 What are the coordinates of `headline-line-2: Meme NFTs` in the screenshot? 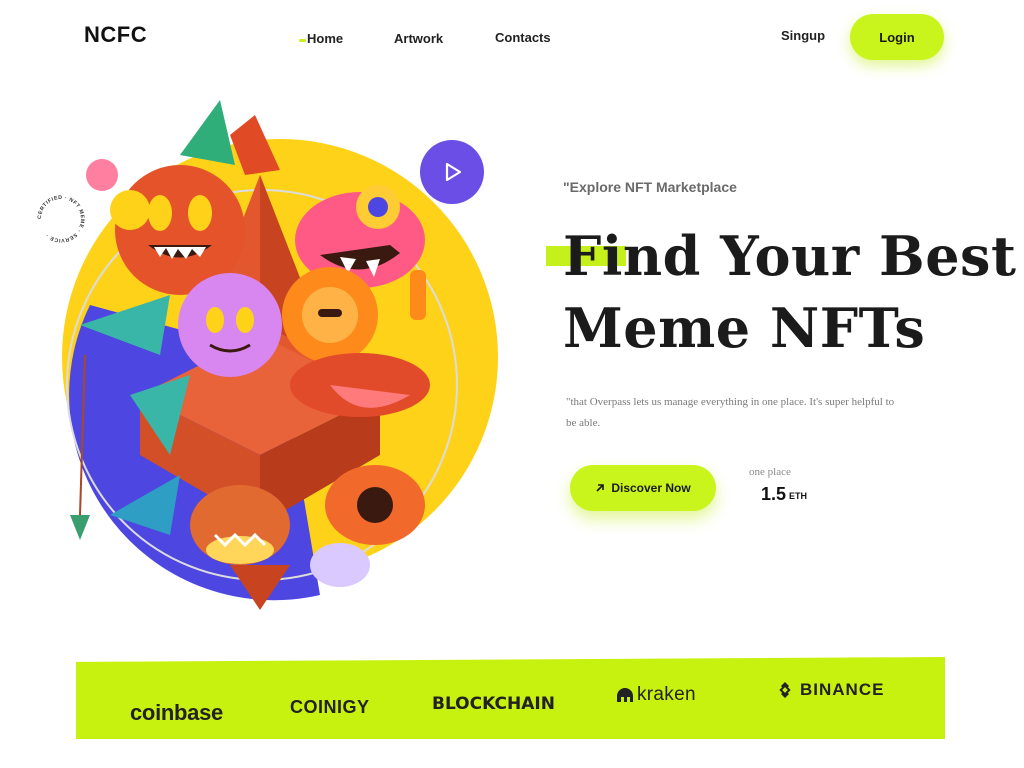 It's located at (744, 328).